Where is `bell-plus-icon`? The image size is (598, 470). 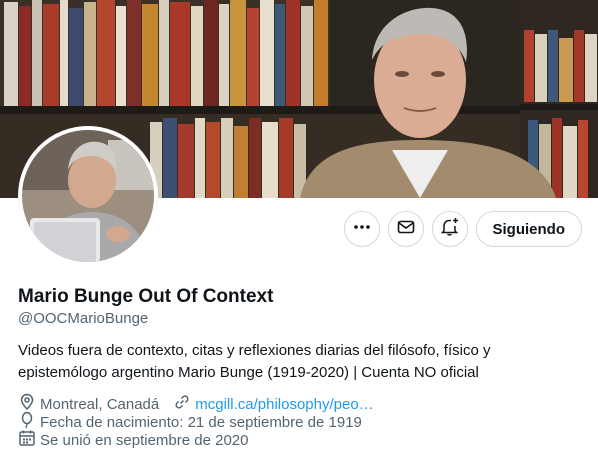
bell-plus-icon is located at coordinates (450, 229).